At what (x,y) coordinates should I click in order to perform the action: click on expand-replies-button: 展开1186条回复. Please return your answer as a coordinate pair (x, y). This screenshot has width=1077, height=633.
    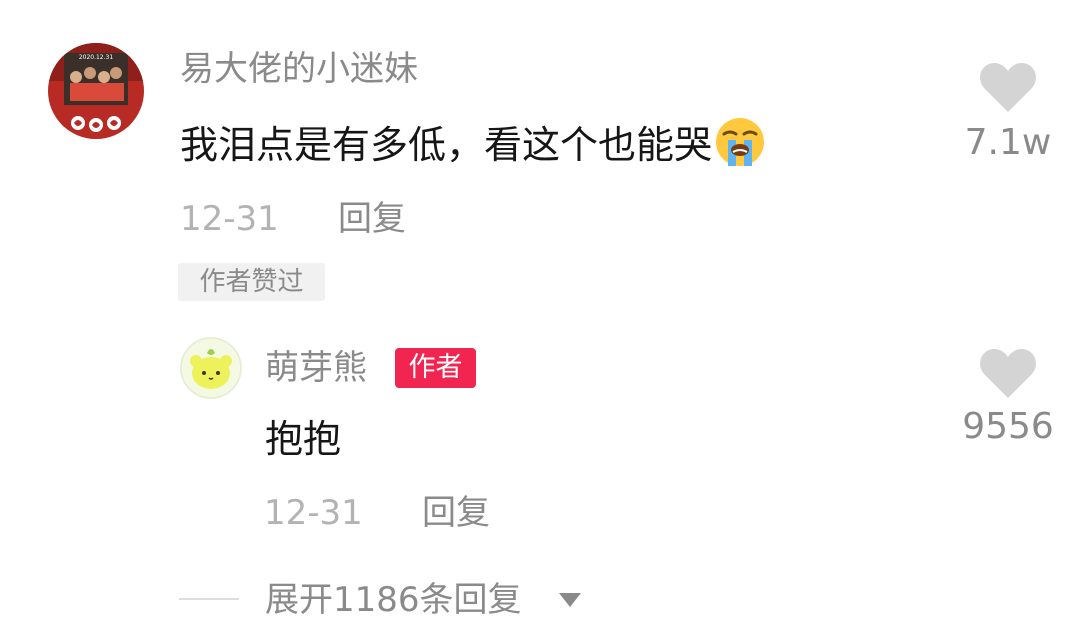
    Looking at the image, I should click on (393, 600).